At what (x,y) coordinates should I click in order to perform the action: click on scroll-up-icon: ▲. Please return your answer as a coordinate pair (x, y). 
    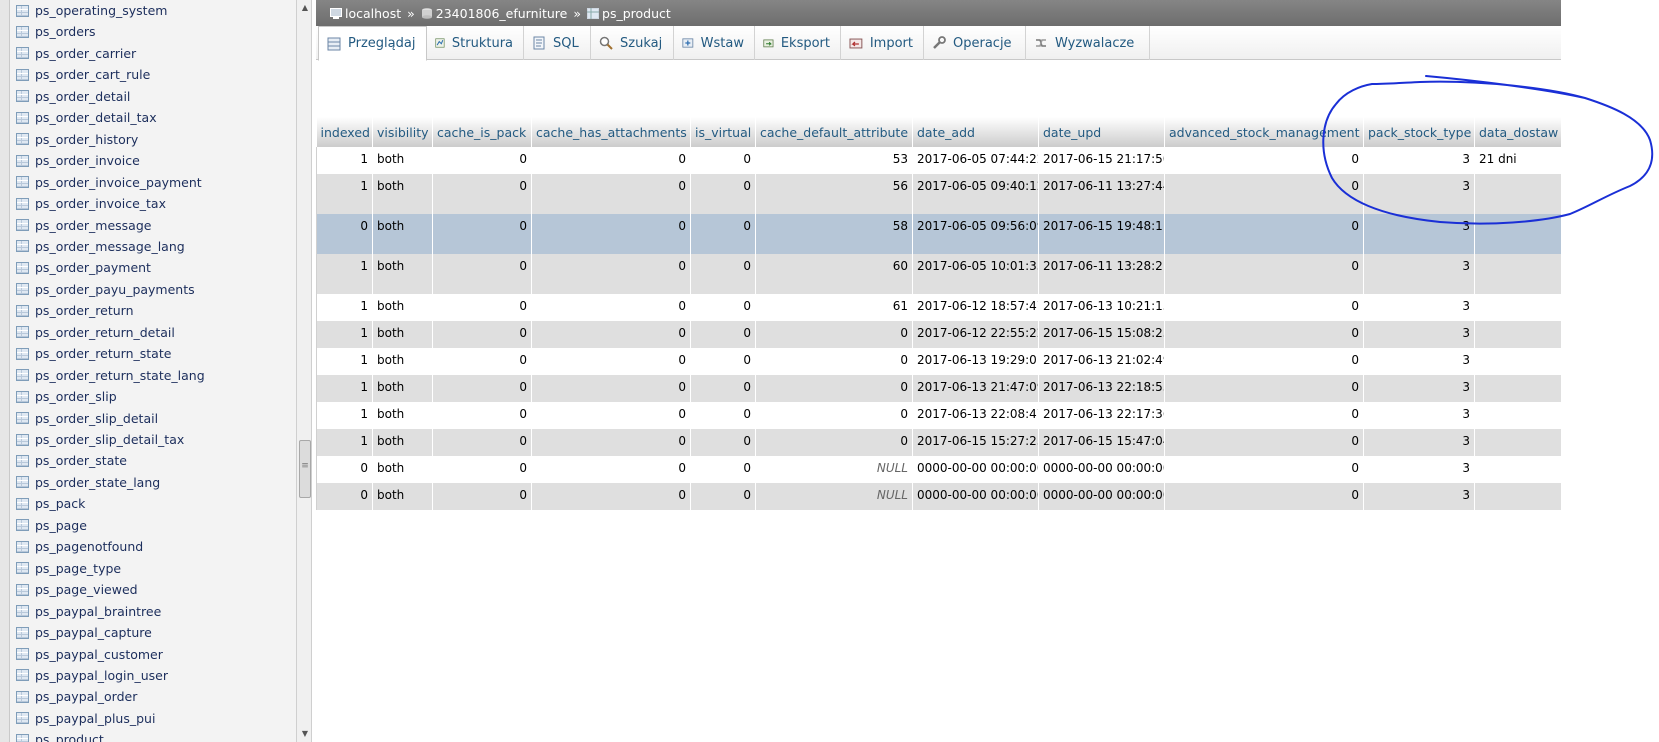
    Looking at the image, I should click on (305, 8).